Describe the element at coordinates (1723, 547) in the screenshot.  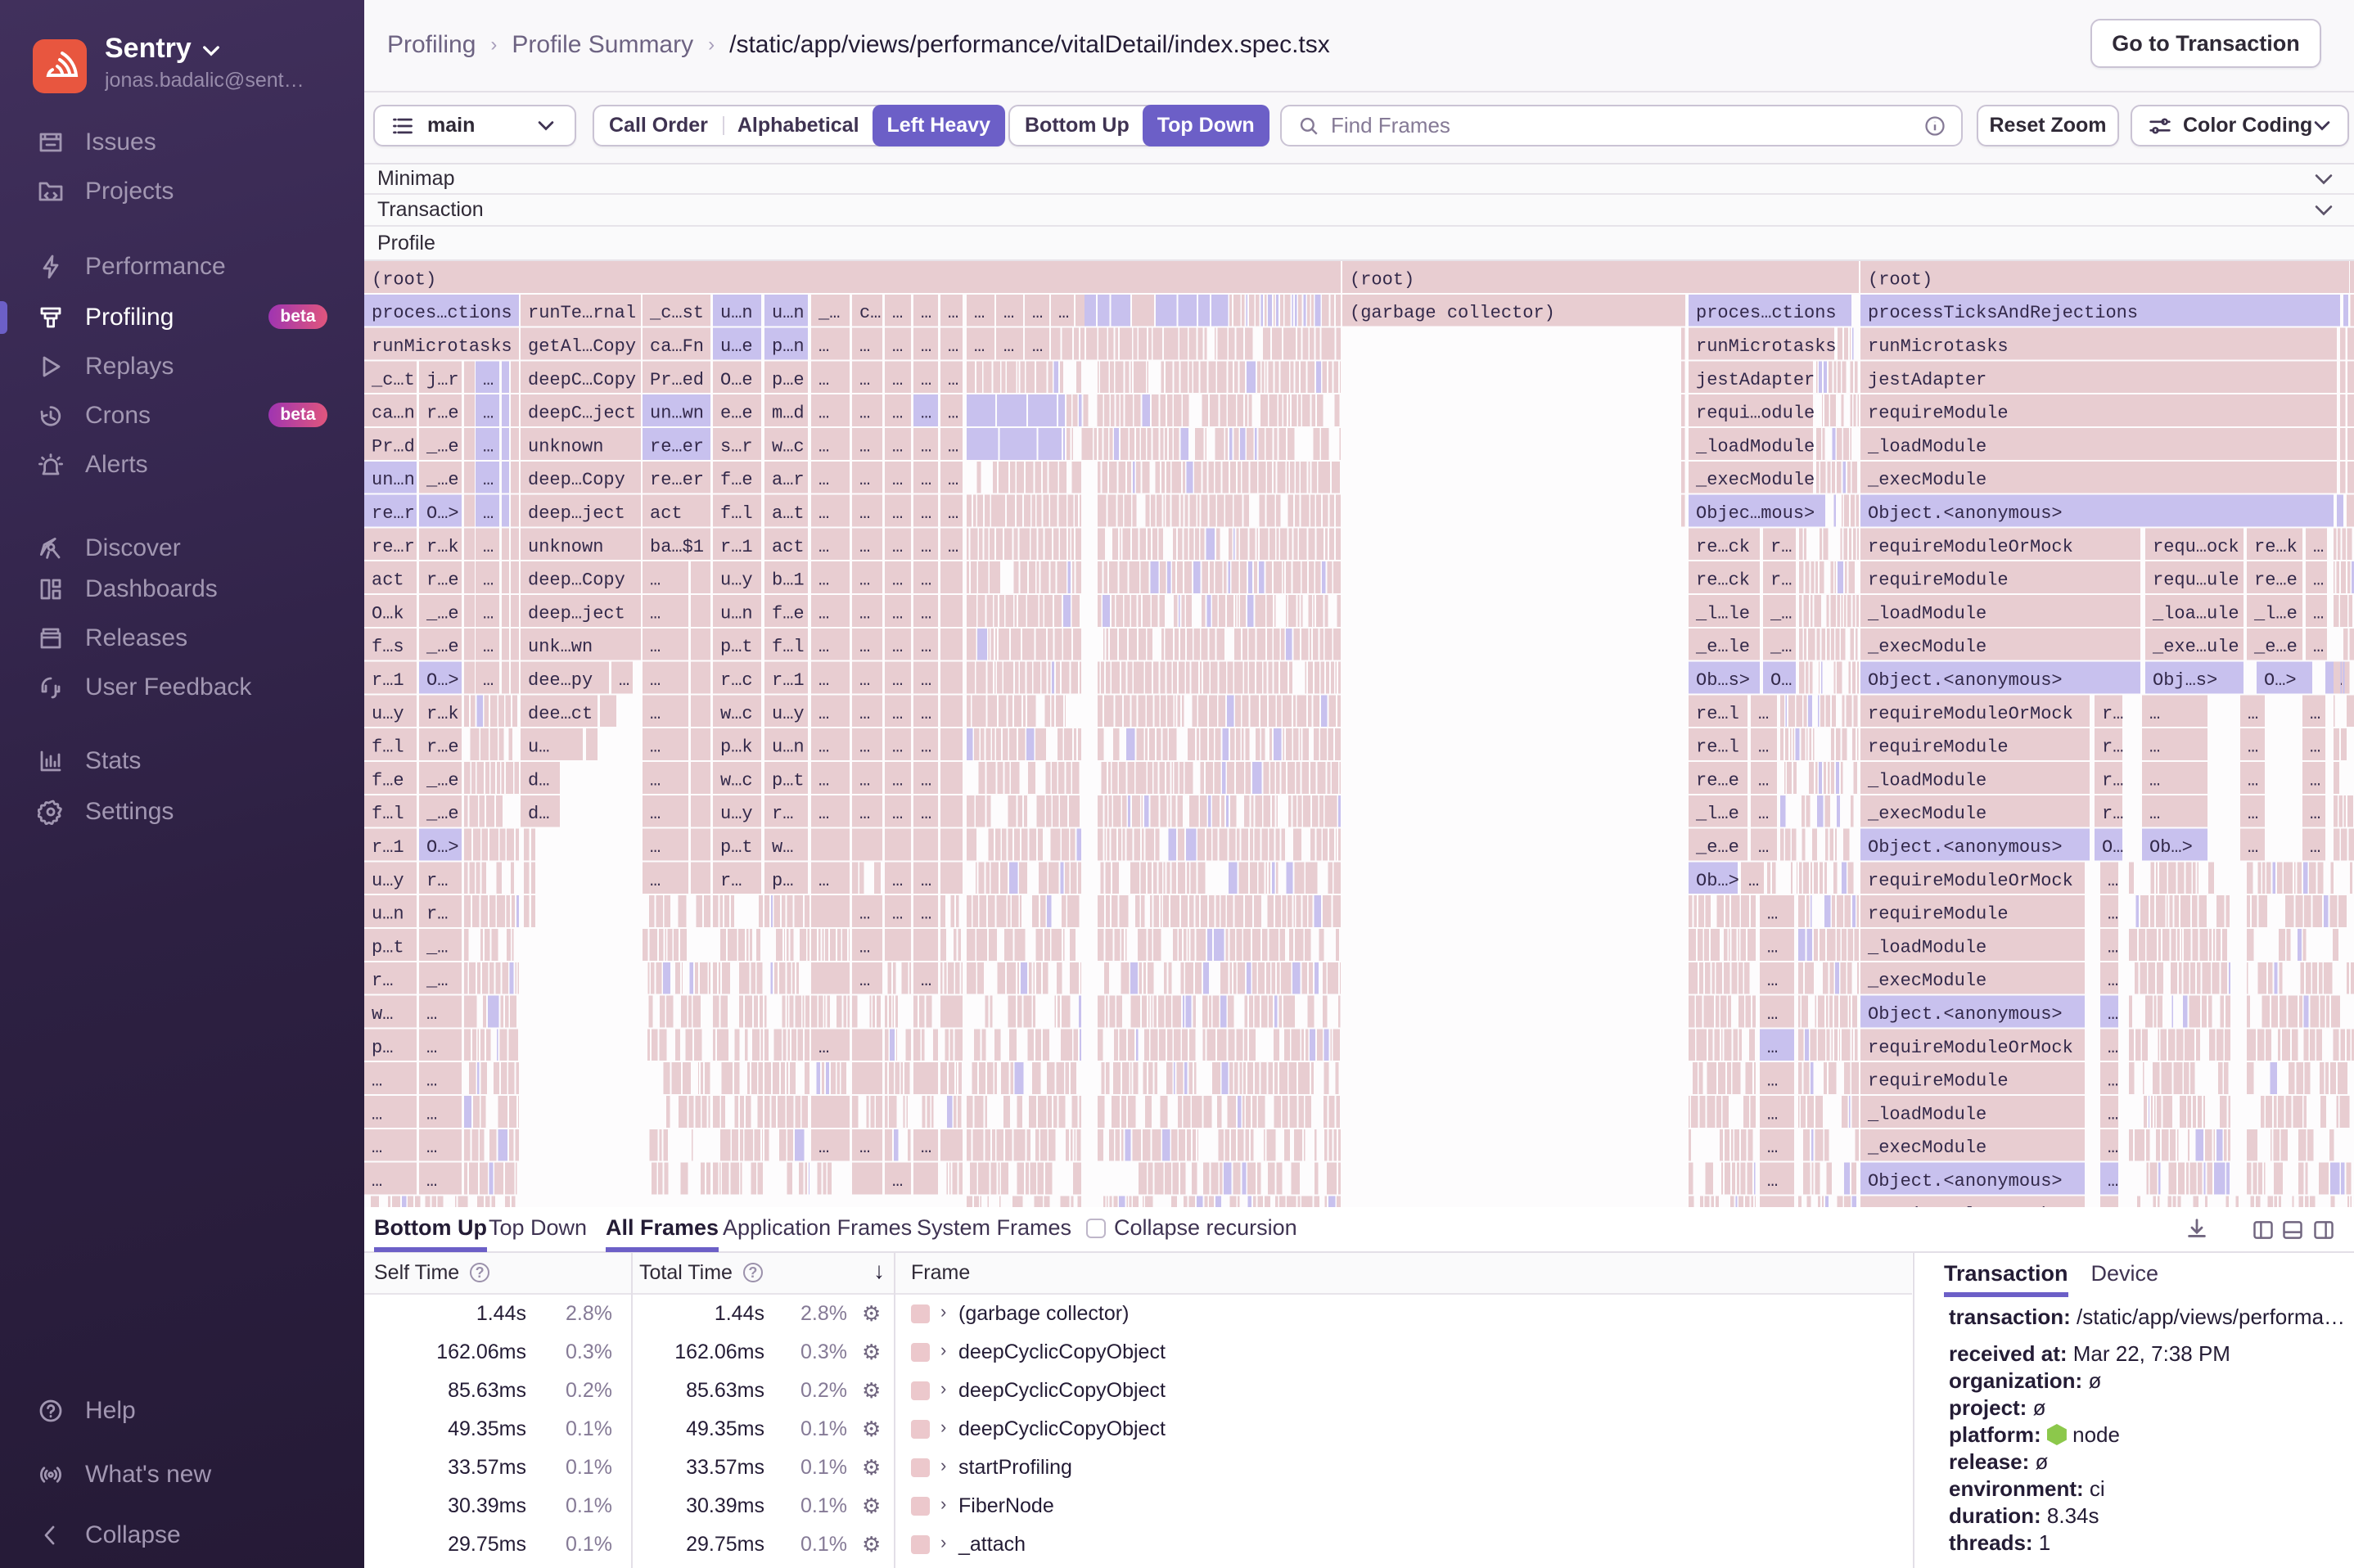
I see `svg-text: re…ck` at that location.